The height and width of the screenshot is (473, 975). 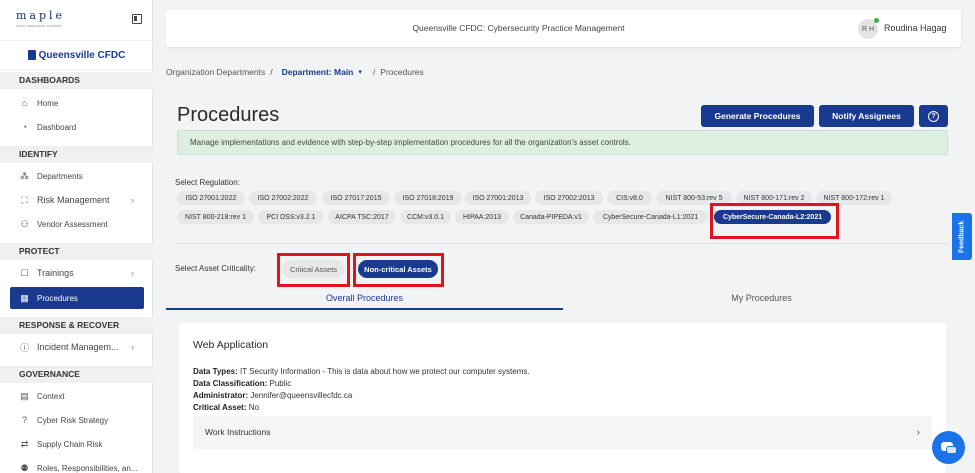 I want to click on sidebar-item-vendor-assessment: ⚇ Vendor Assessment, so click(x=77, y=224).